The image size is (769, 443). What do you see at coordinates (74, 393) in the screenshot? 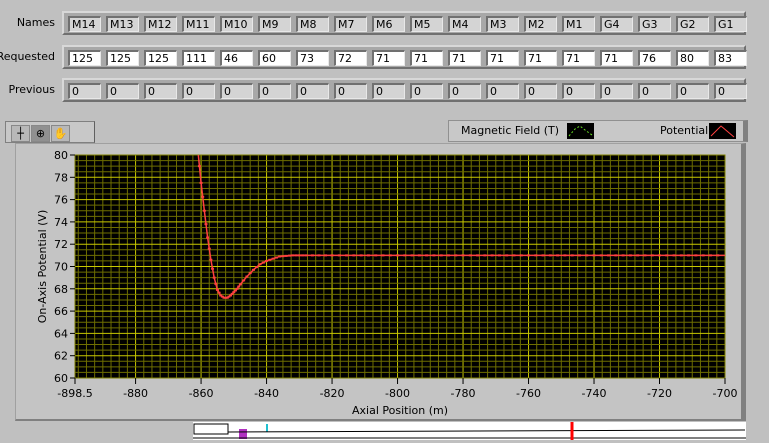
I see `x-tick-label: -898.5` at bounding box center [74, 393].